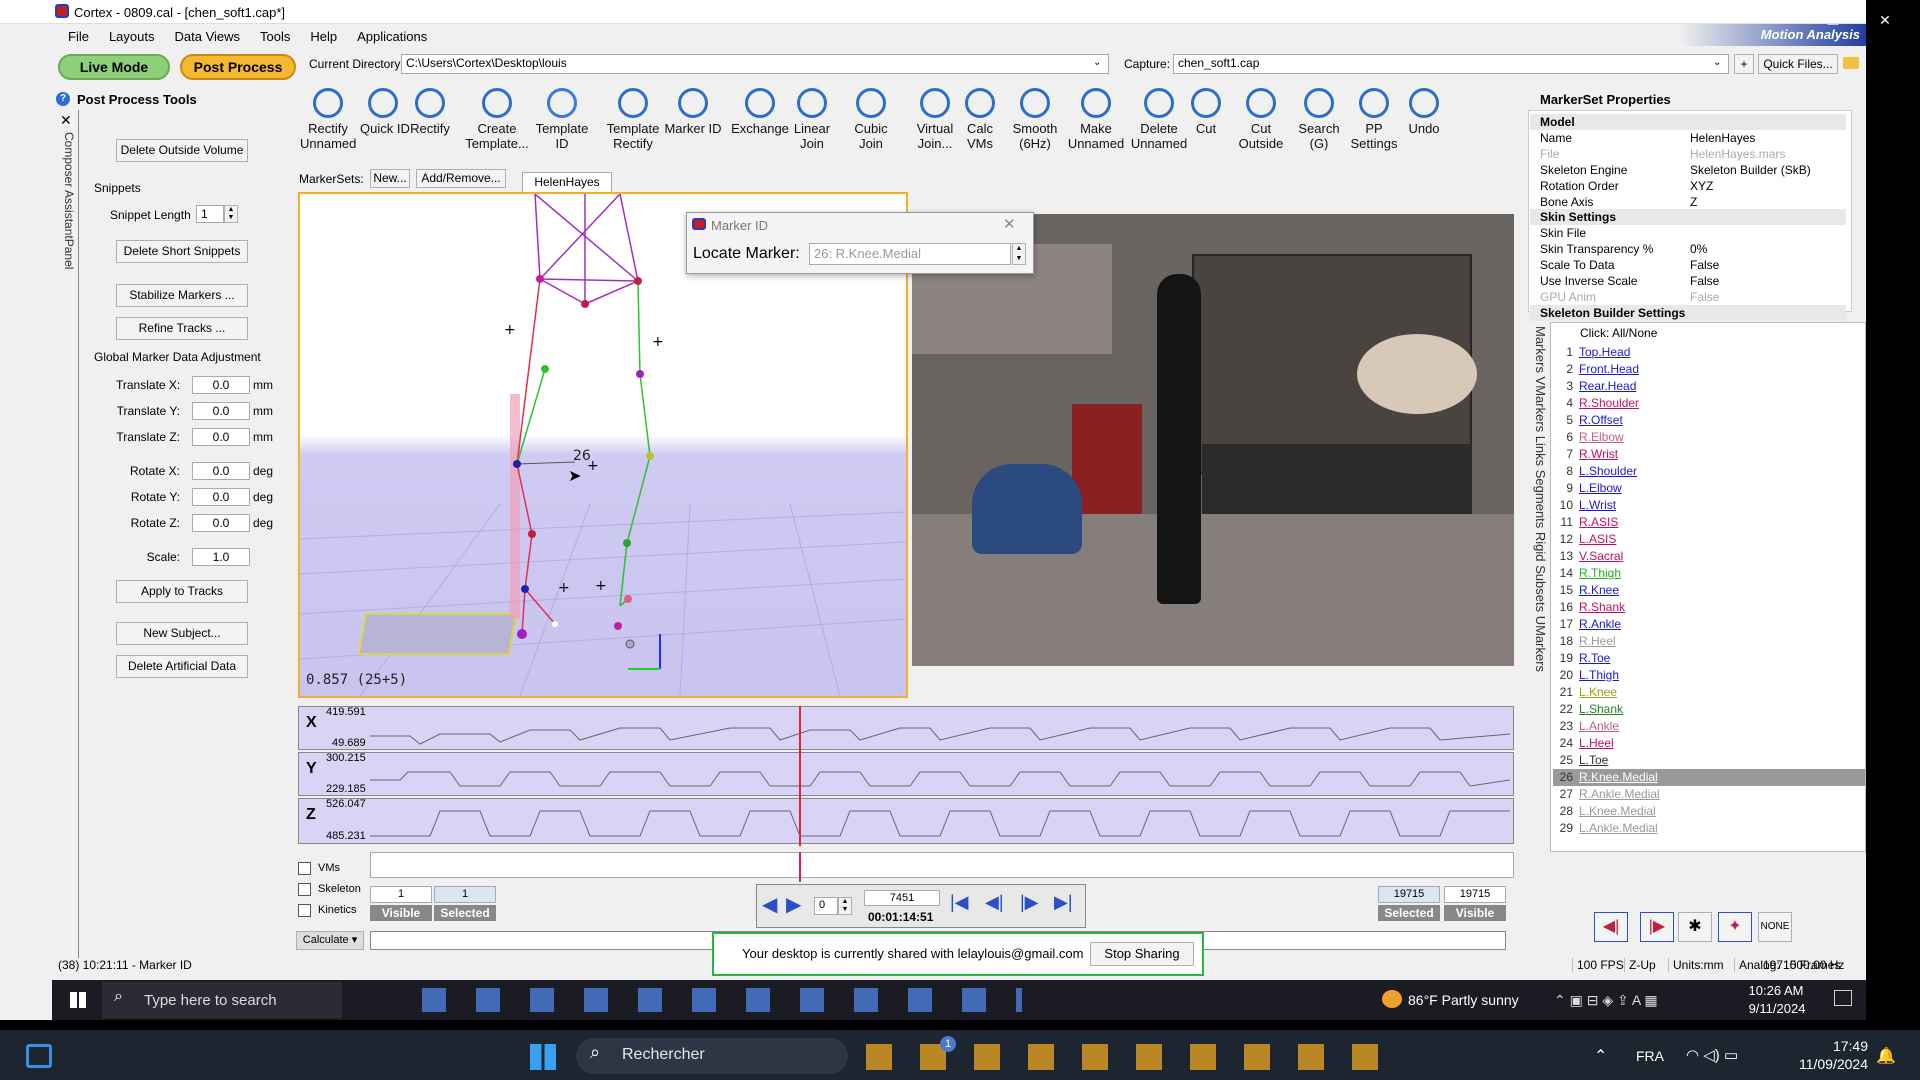 The width and height of the screenshot is (1920, 1080). Describe the element at coordinates (1159, 119) in the screenshot. I see `toolbar-delete-unnamed-button: Delete Unnamed` at that location.